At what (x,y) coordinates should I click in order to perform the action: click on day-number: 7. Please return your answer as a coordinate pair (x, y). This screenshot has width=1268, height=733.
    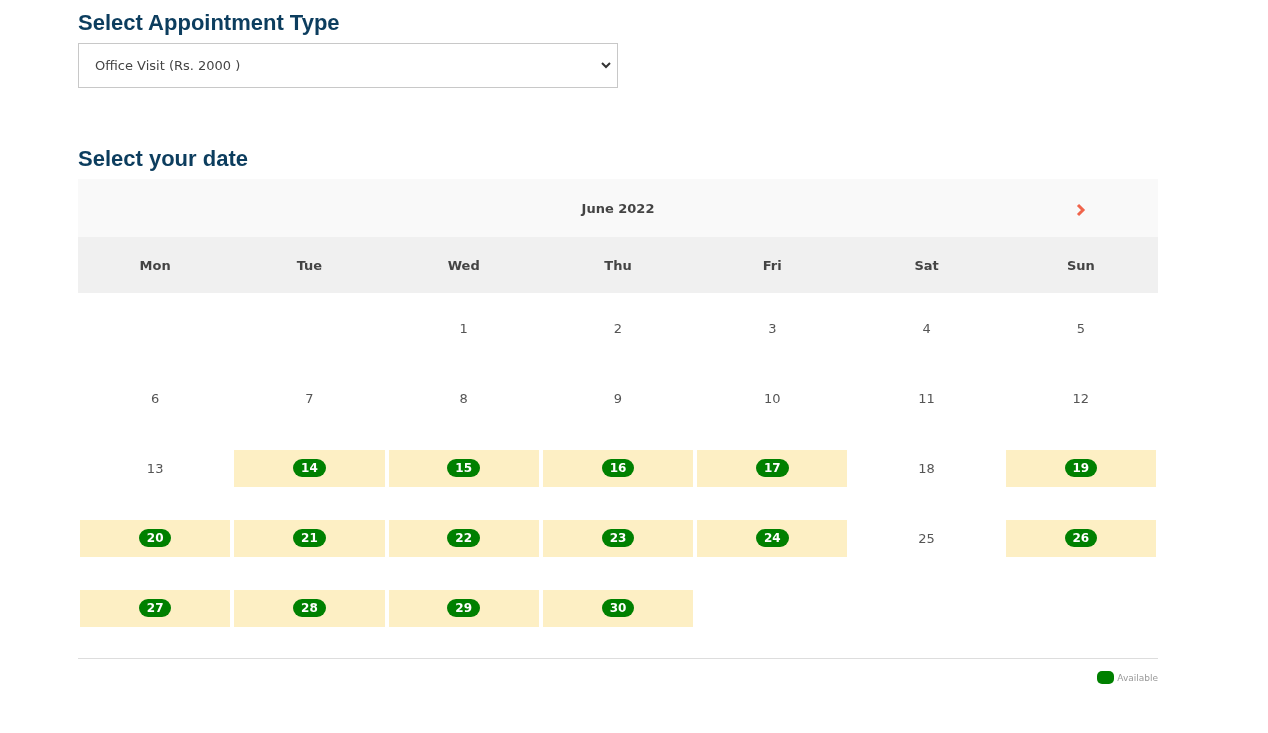
    Looking at the image, I should click on (309, 398).